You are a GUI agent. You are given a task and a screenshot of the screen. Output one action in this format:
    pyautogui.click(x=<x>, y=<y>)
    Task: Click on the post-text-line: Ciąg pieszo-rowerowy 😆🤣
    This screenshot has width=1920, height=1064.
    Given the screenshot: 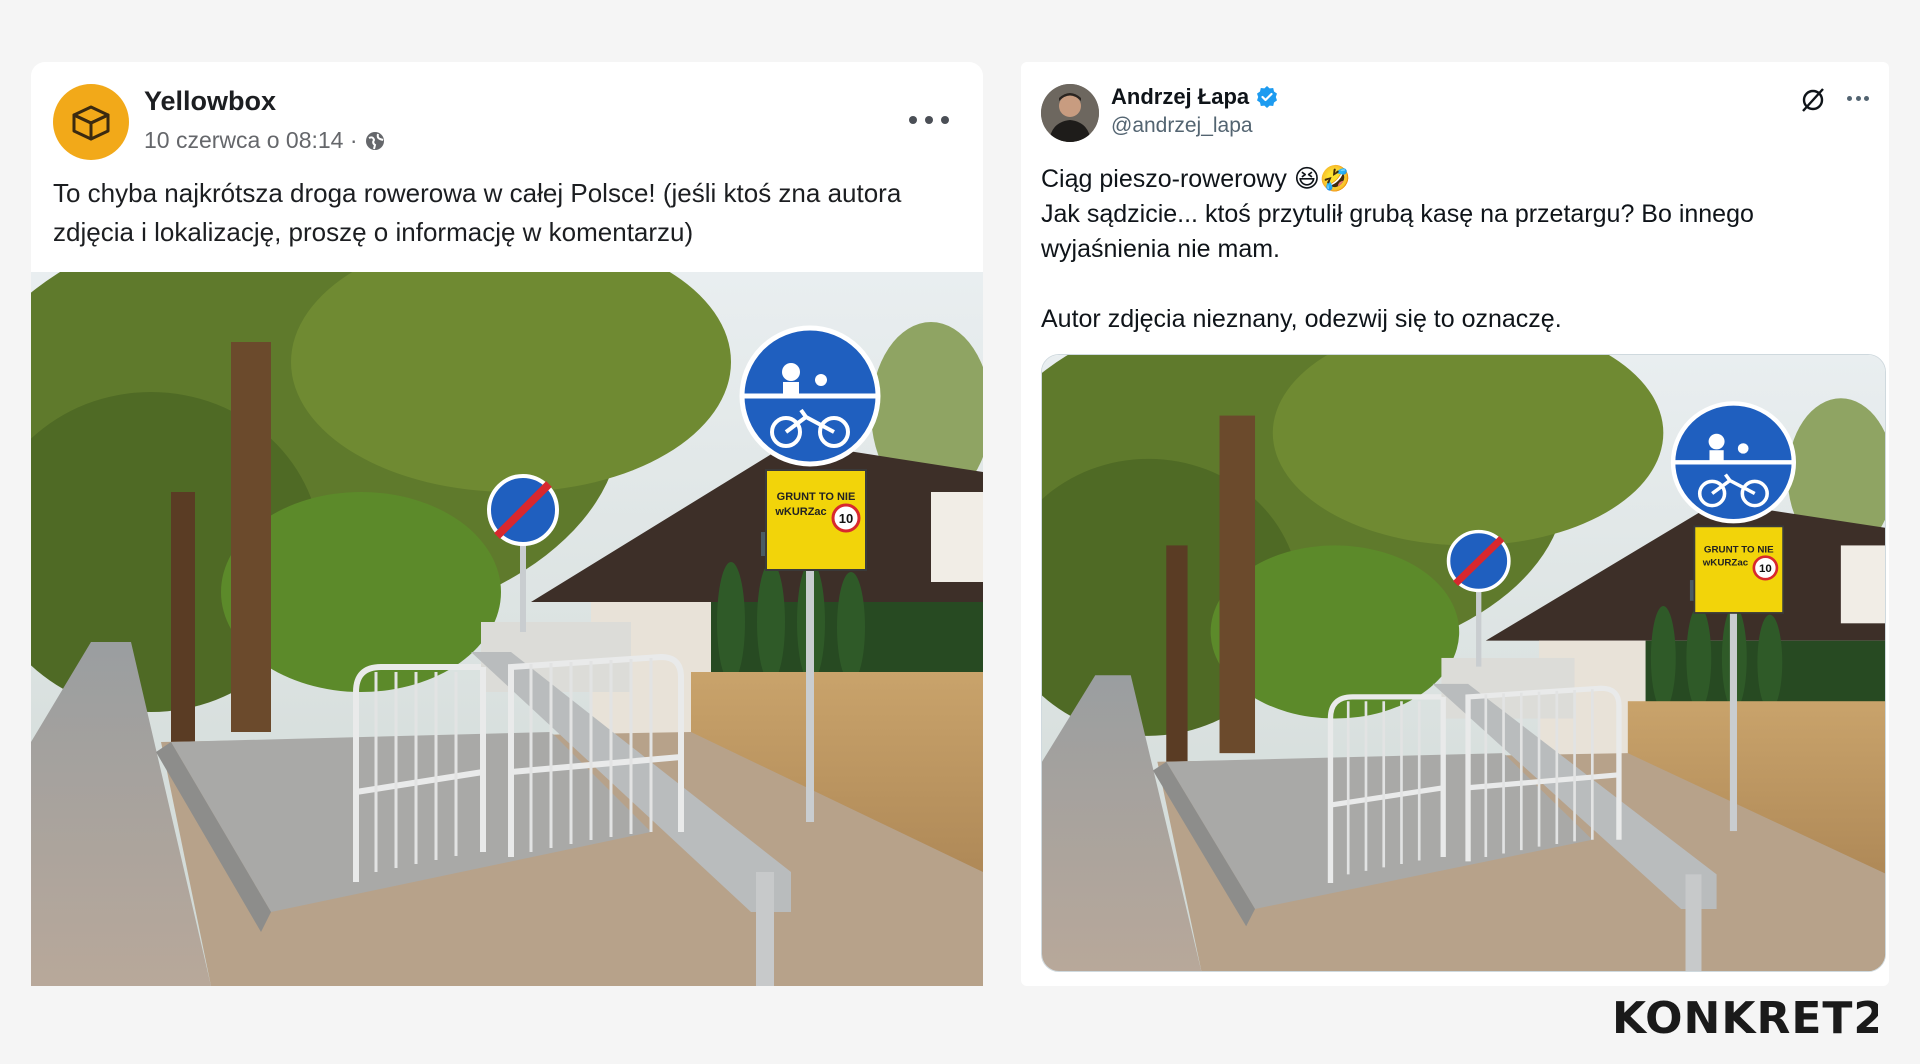 What is the action you would take?
    pyautogui.click(x=1196, y=179)
    